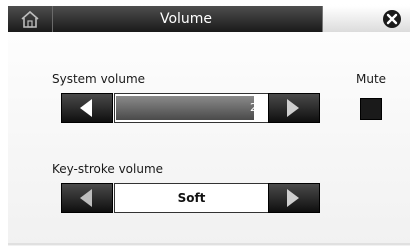  Describe the element at coordinates (108, 169) in the screenshot. I see `keystroke-volume-label: Key-stroke volume` at that location.